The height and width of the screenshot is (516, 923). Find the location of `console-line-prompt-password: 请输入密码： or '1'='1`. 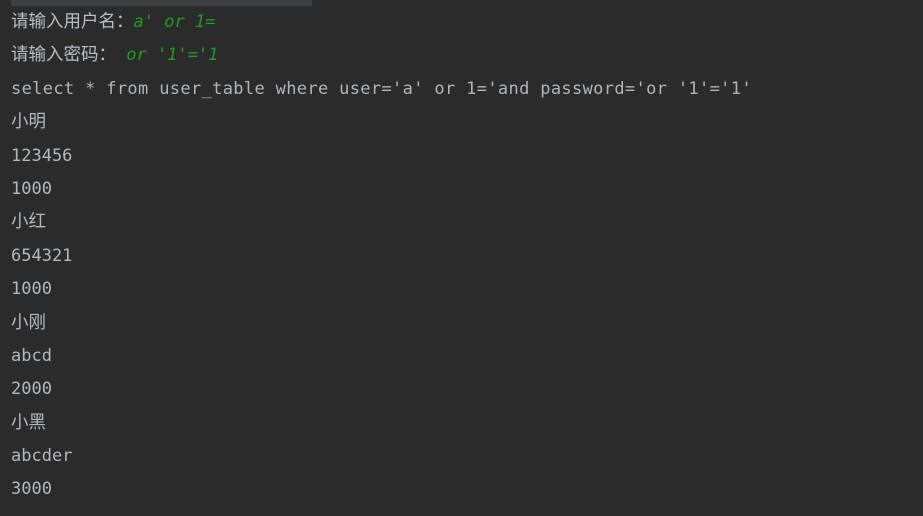

console-line-prompt-password: 请输入密码： or '1'='1 is located at coordinates (461, 55).